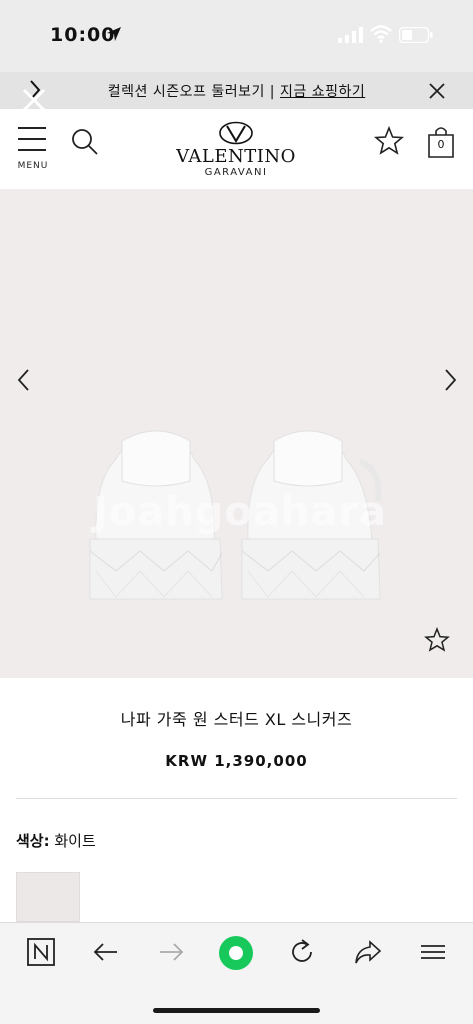  I want to click on valentino-v-logo-icon, so click(236, 133).